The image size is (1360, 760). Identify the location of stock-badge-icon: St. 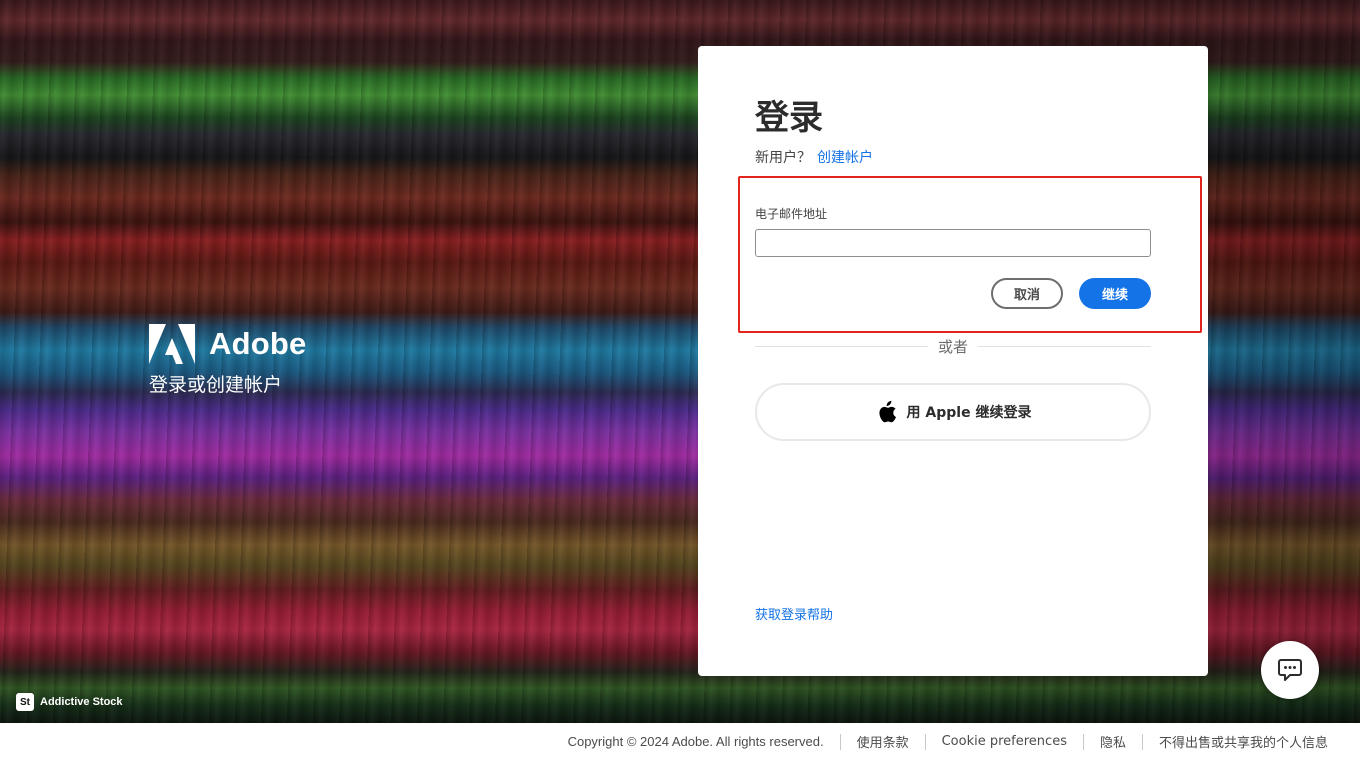
(25, 702).